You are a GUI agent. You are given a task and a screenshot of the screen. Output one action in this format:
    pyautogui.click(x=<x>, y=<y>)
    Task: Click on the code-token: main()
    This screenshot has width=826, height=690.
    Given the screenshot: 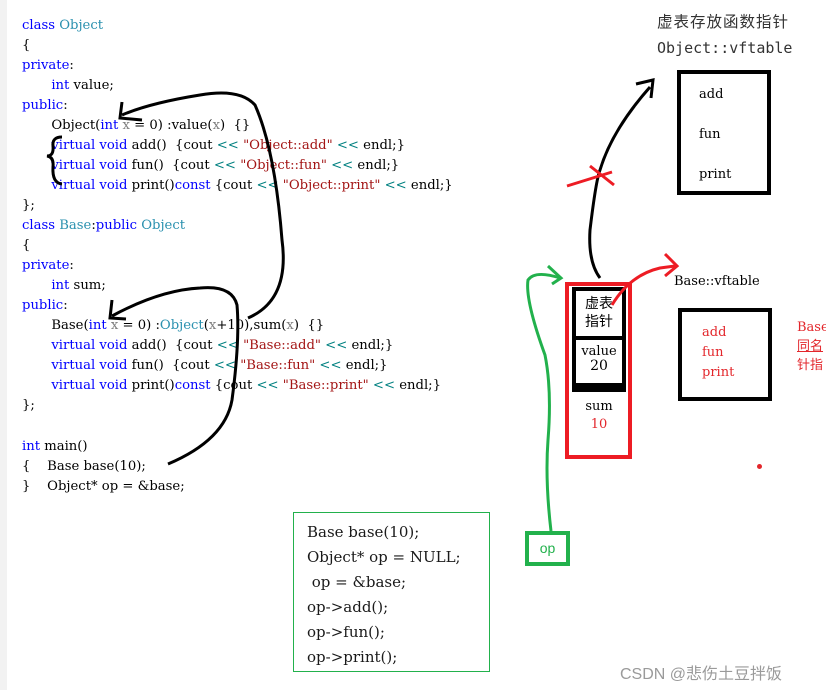 What is the action you would take?
    pyautogui.click(x=64, y=446)
    